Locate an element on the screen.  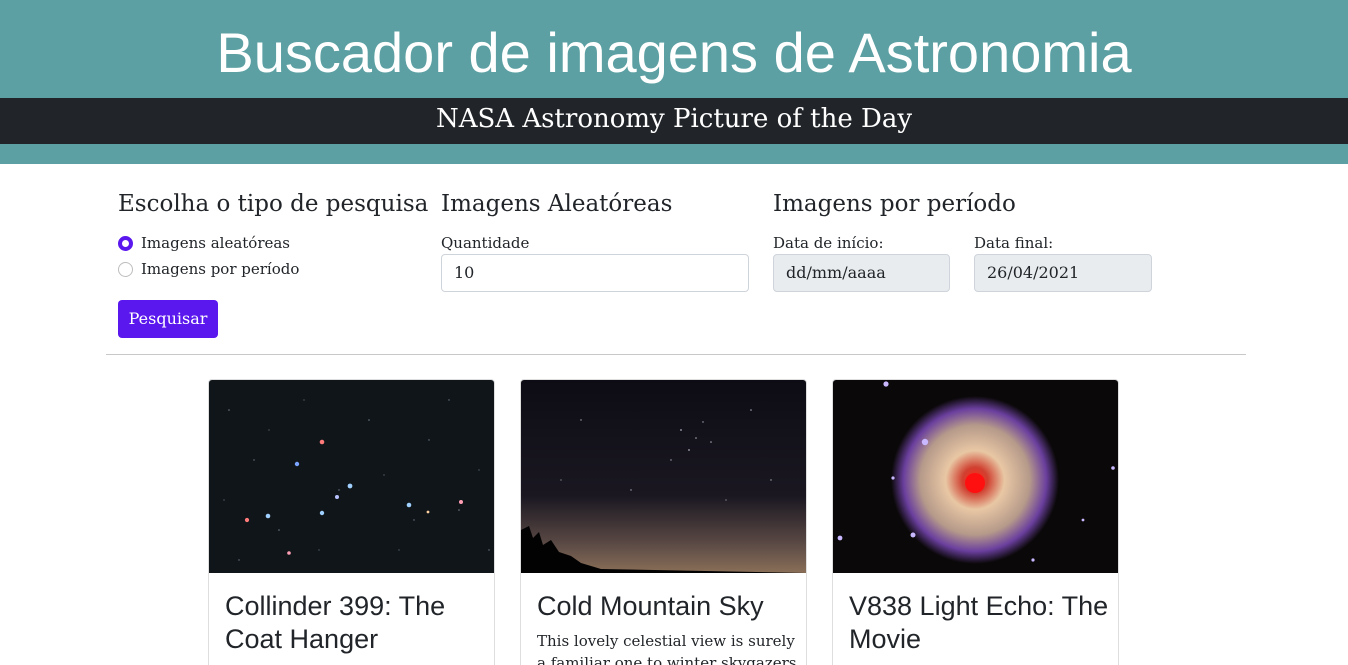
card-title: V838 Light Echo: The Movie is located at coordinates (979, 622).